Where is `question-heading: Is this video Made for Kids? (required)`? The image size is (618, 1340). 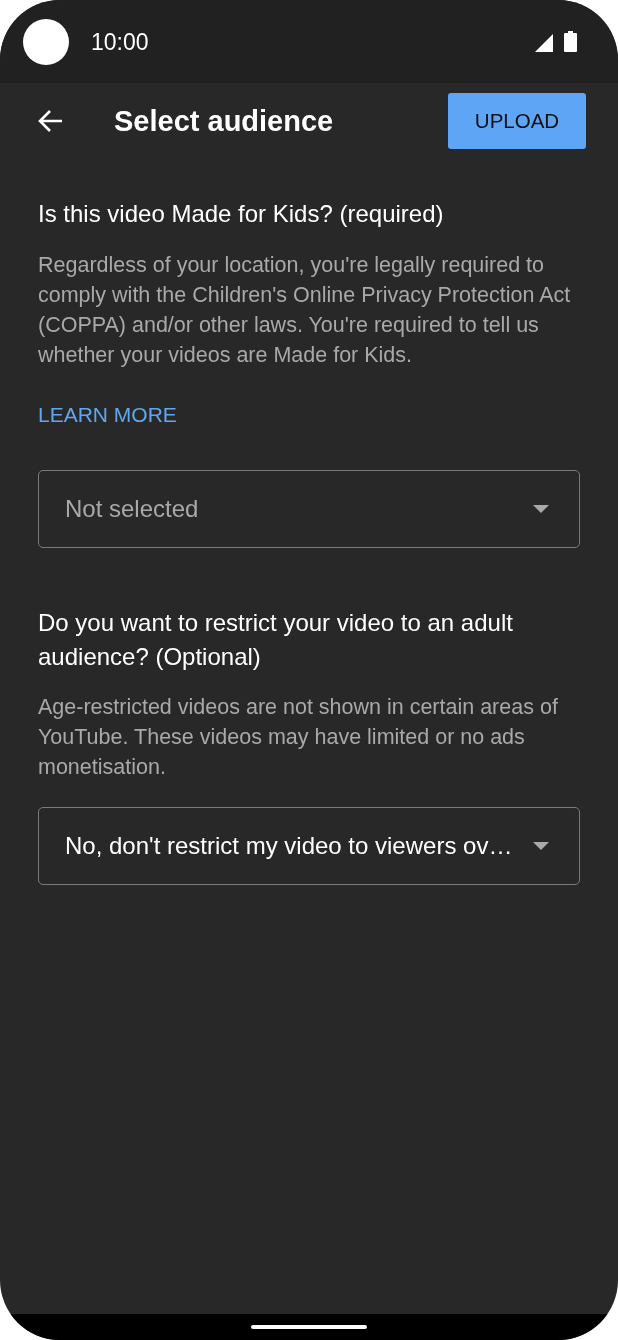 question-heading: Is this video Made for Kids? (required) is located at coordinates (241, 214).